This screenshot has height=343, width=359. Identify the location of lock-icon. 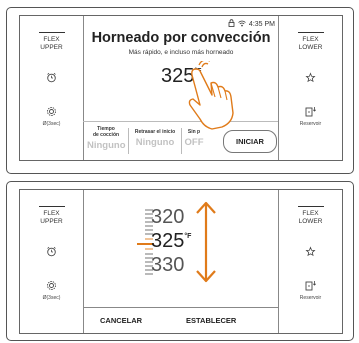
(231, 24).